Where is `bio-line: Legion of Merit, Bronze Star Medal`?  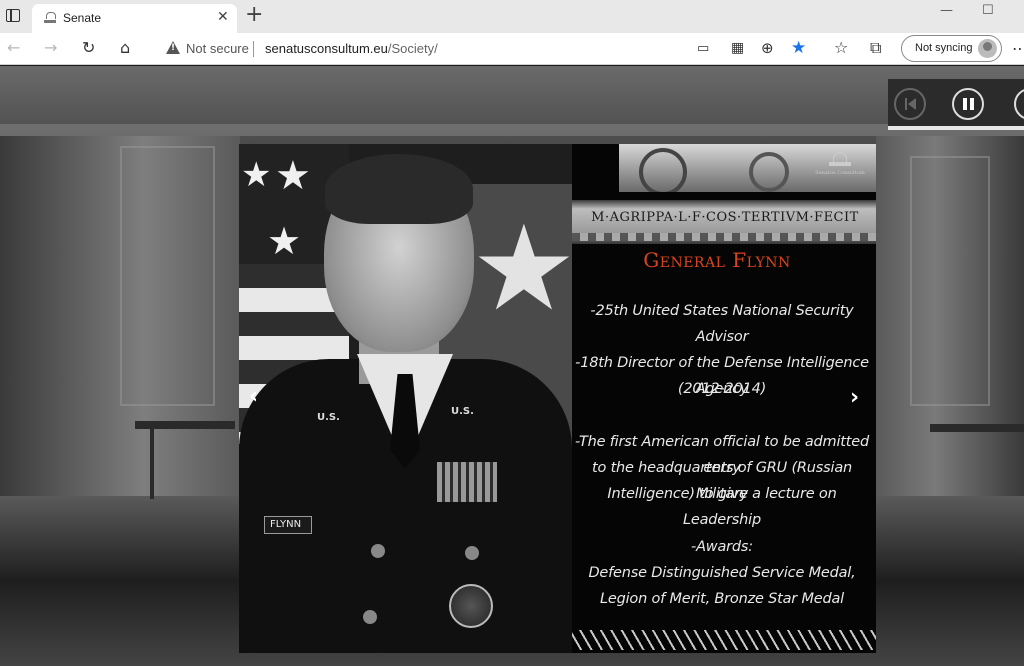 bio-line: Legion of Merit, Bronze Star Medal is located at coordinates (722, 599).